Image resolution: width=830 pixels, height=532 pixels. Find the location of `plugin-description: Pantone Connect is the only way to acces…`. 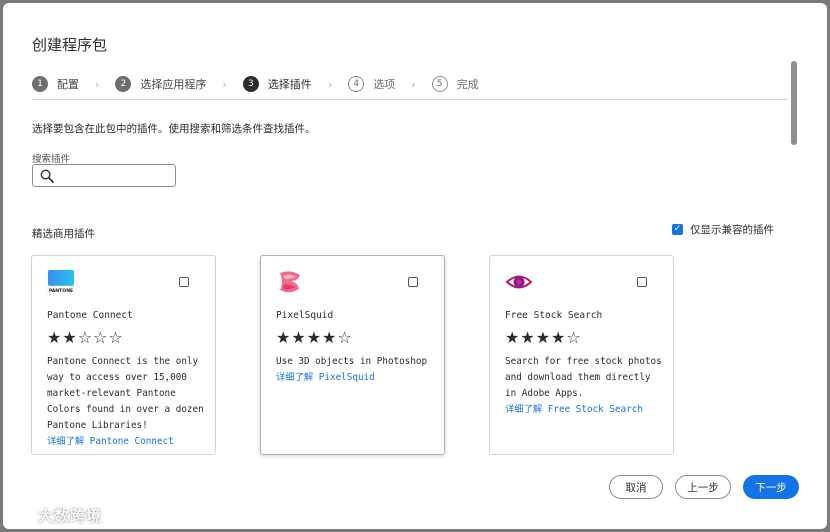

plugin-description: Pantone Connect is the only way to acces… is located at coordinates (128, 402).